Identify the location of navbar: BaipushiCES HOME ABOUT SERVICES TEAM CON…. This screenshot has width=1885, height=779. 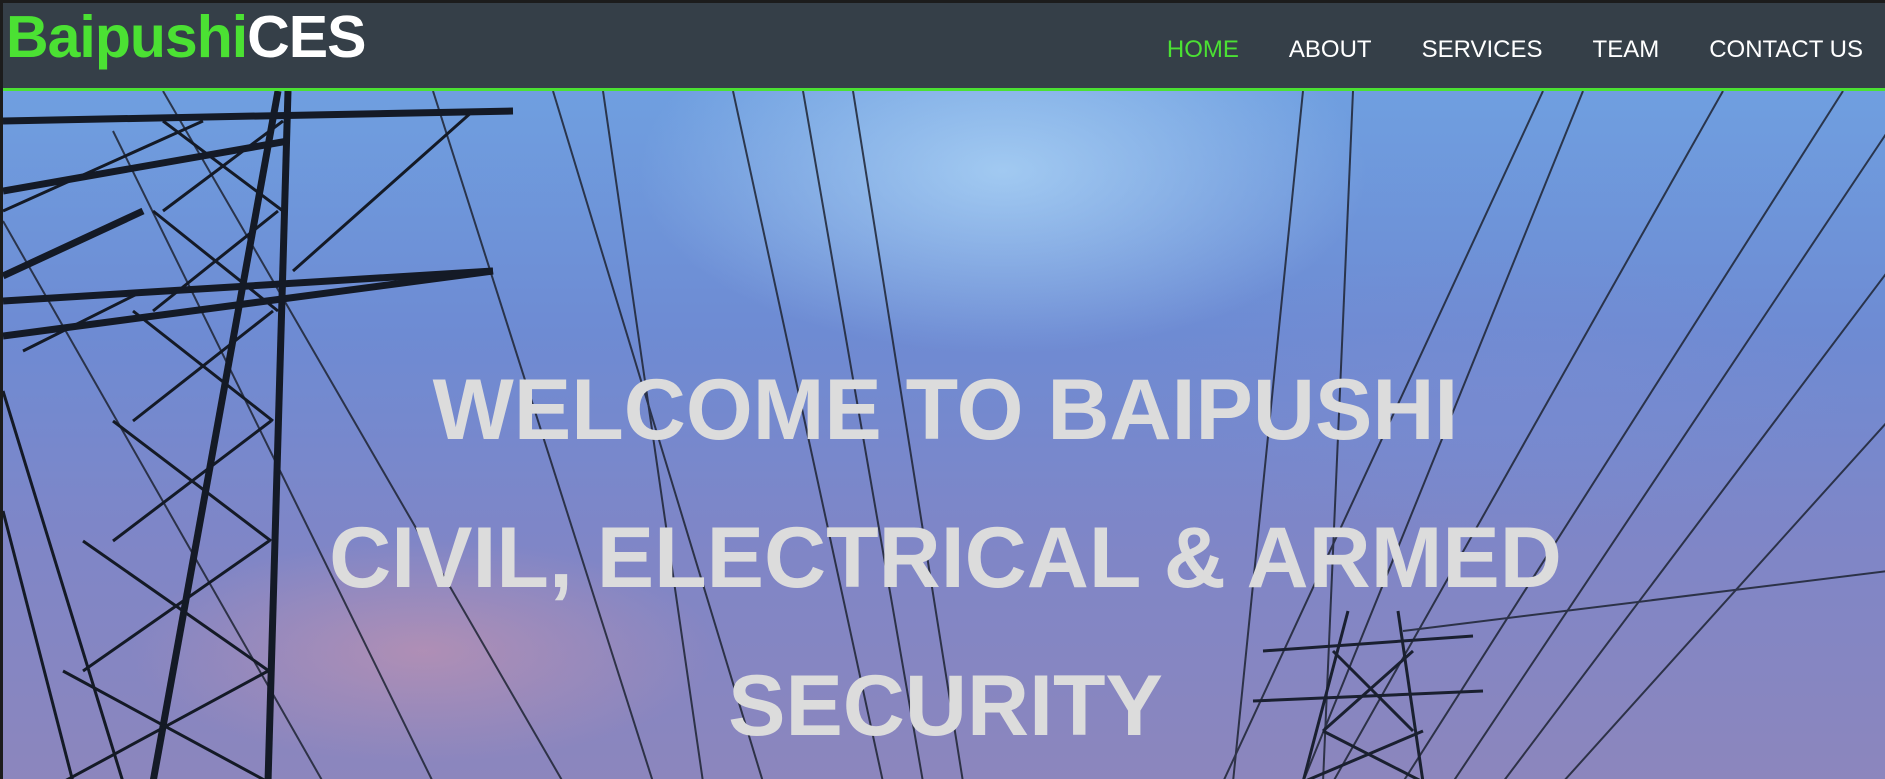
(944, 47).